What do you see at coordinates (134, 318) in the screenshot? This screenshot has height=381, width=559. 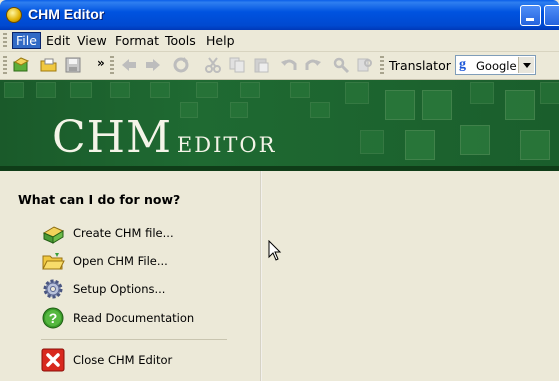 I see `read-documentation-label: Read Documentation` at bounding box center [134, 318].